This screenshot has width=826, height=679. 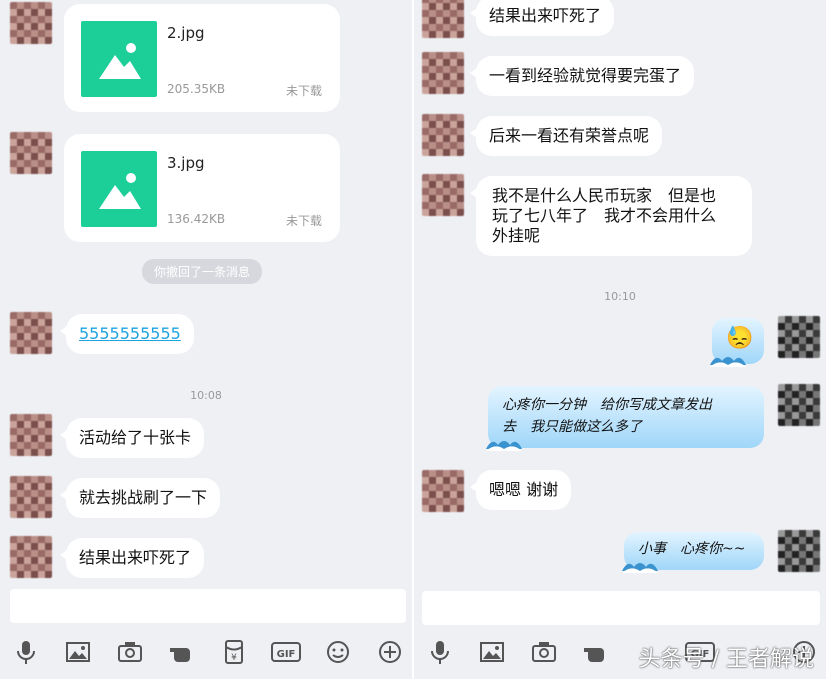 What do you see at coordinates (390, 652) in the screenshot?
I see `plus-icon` at bounding box center [390, 652].